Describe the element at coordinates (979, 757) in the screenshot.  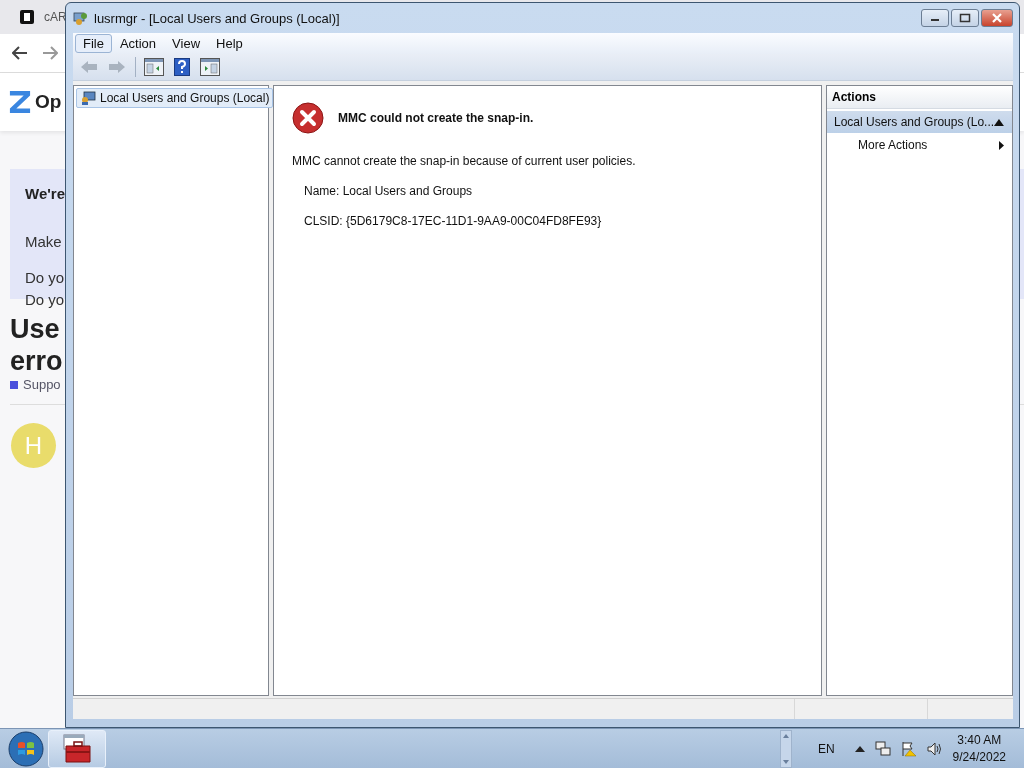
I see `clock-date: 9/24/2022` at that location.